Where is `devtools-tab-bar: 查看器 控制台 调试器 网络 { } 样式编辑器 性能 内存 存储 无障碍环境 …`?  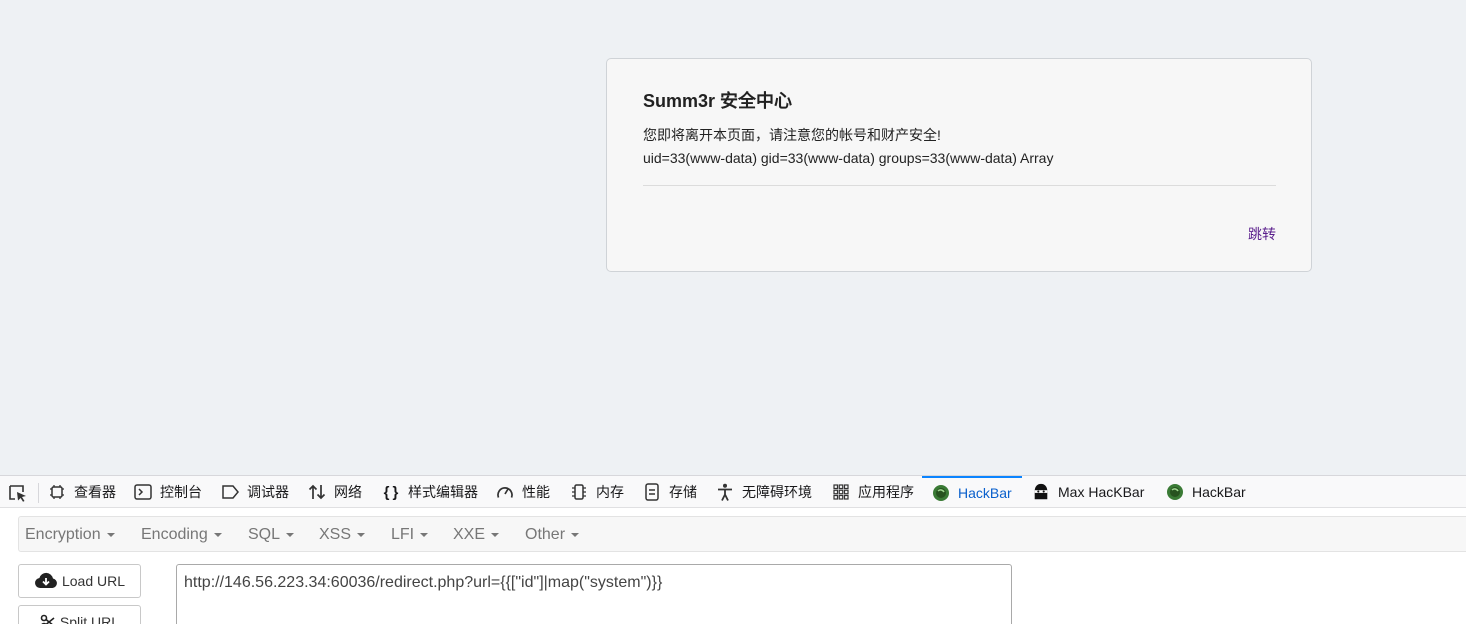 devtools-tab-bar: 查看器 控制台 调试器 网络 { } 样式编辑器 性能 内存 存储 无障碍环境 … is located at coordinates (733, 491).